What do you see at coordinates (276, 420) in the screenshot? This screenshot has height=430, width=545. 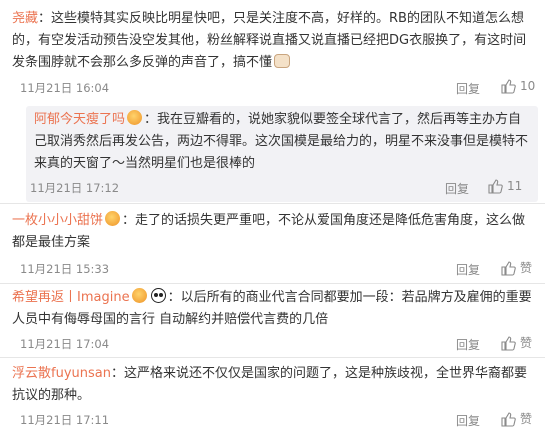 I see `comment-meta: 11月21日 17:11 回复 赞` at bounding box center [276, 420].